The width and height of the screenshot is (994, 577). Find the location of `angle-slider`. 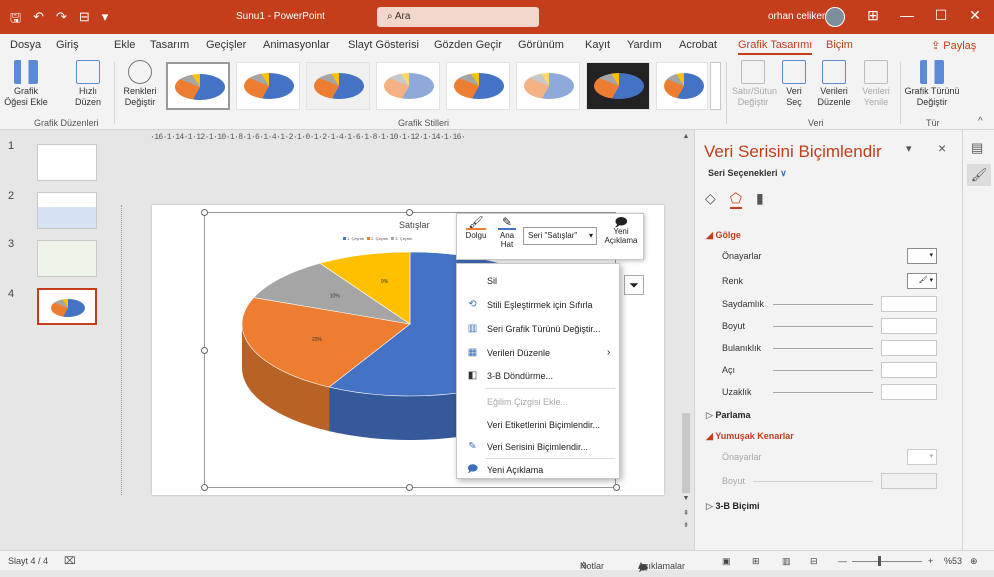

angle-slider is located at coordinates (823, 370).